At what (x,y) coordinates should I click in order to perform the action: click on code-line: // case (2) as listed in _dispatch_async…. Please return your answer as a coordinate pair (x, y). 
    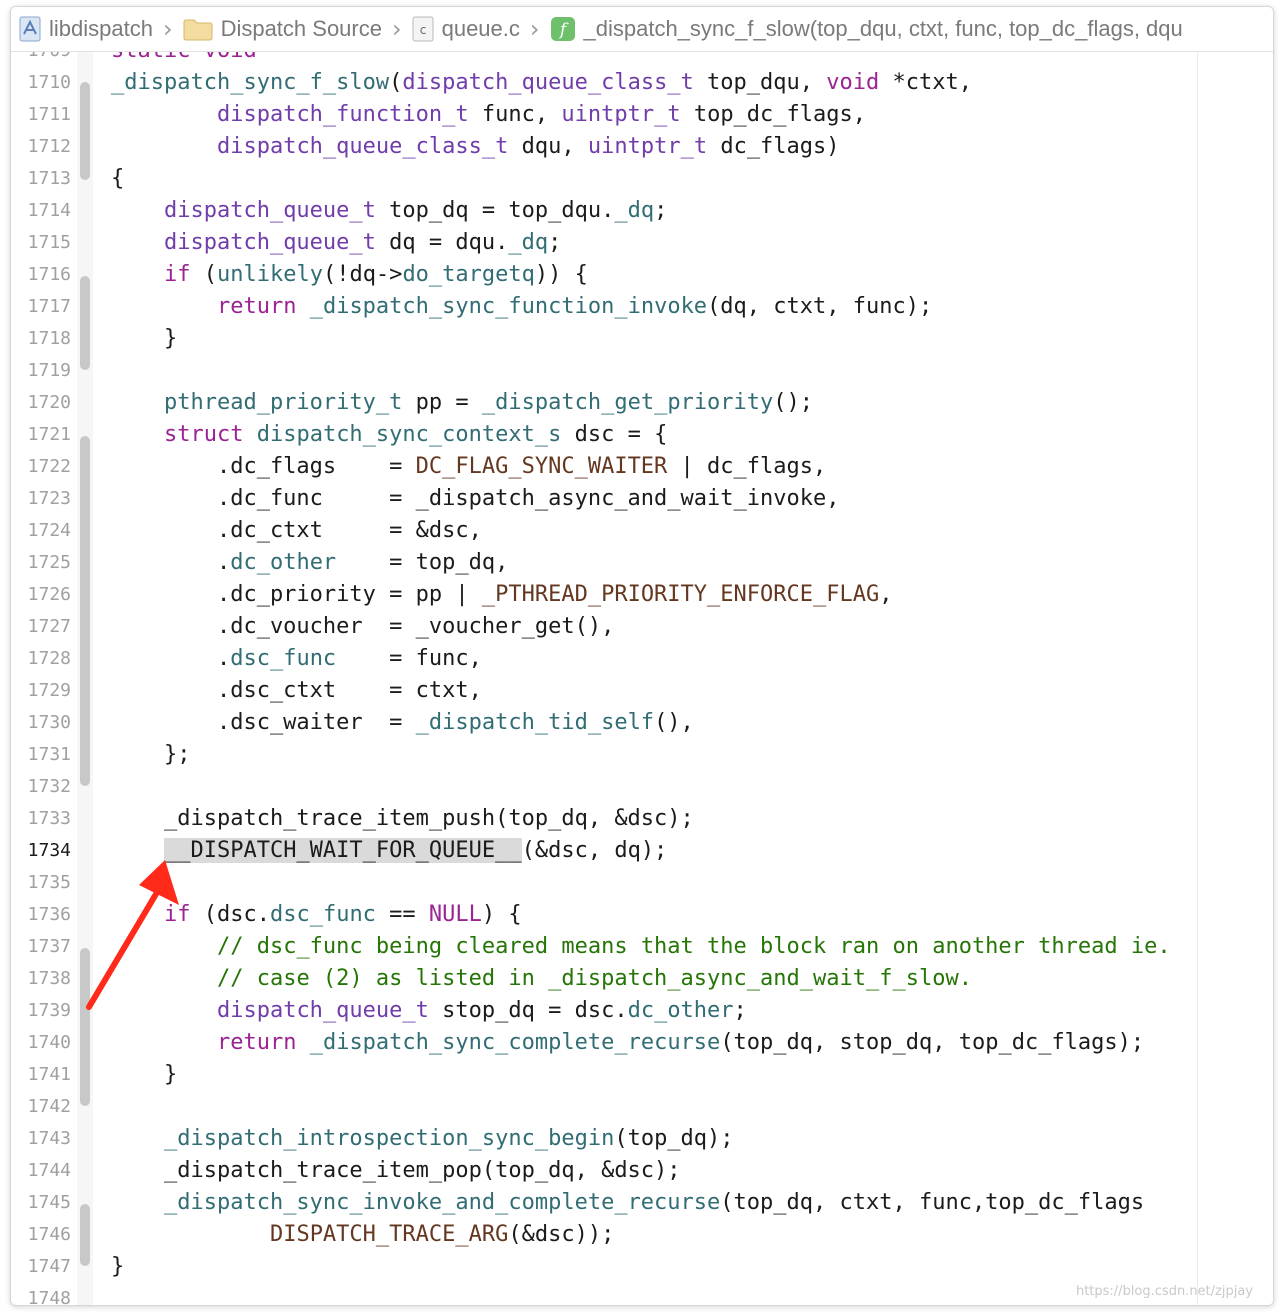
    Looking at the image, I should click on (541, 979).